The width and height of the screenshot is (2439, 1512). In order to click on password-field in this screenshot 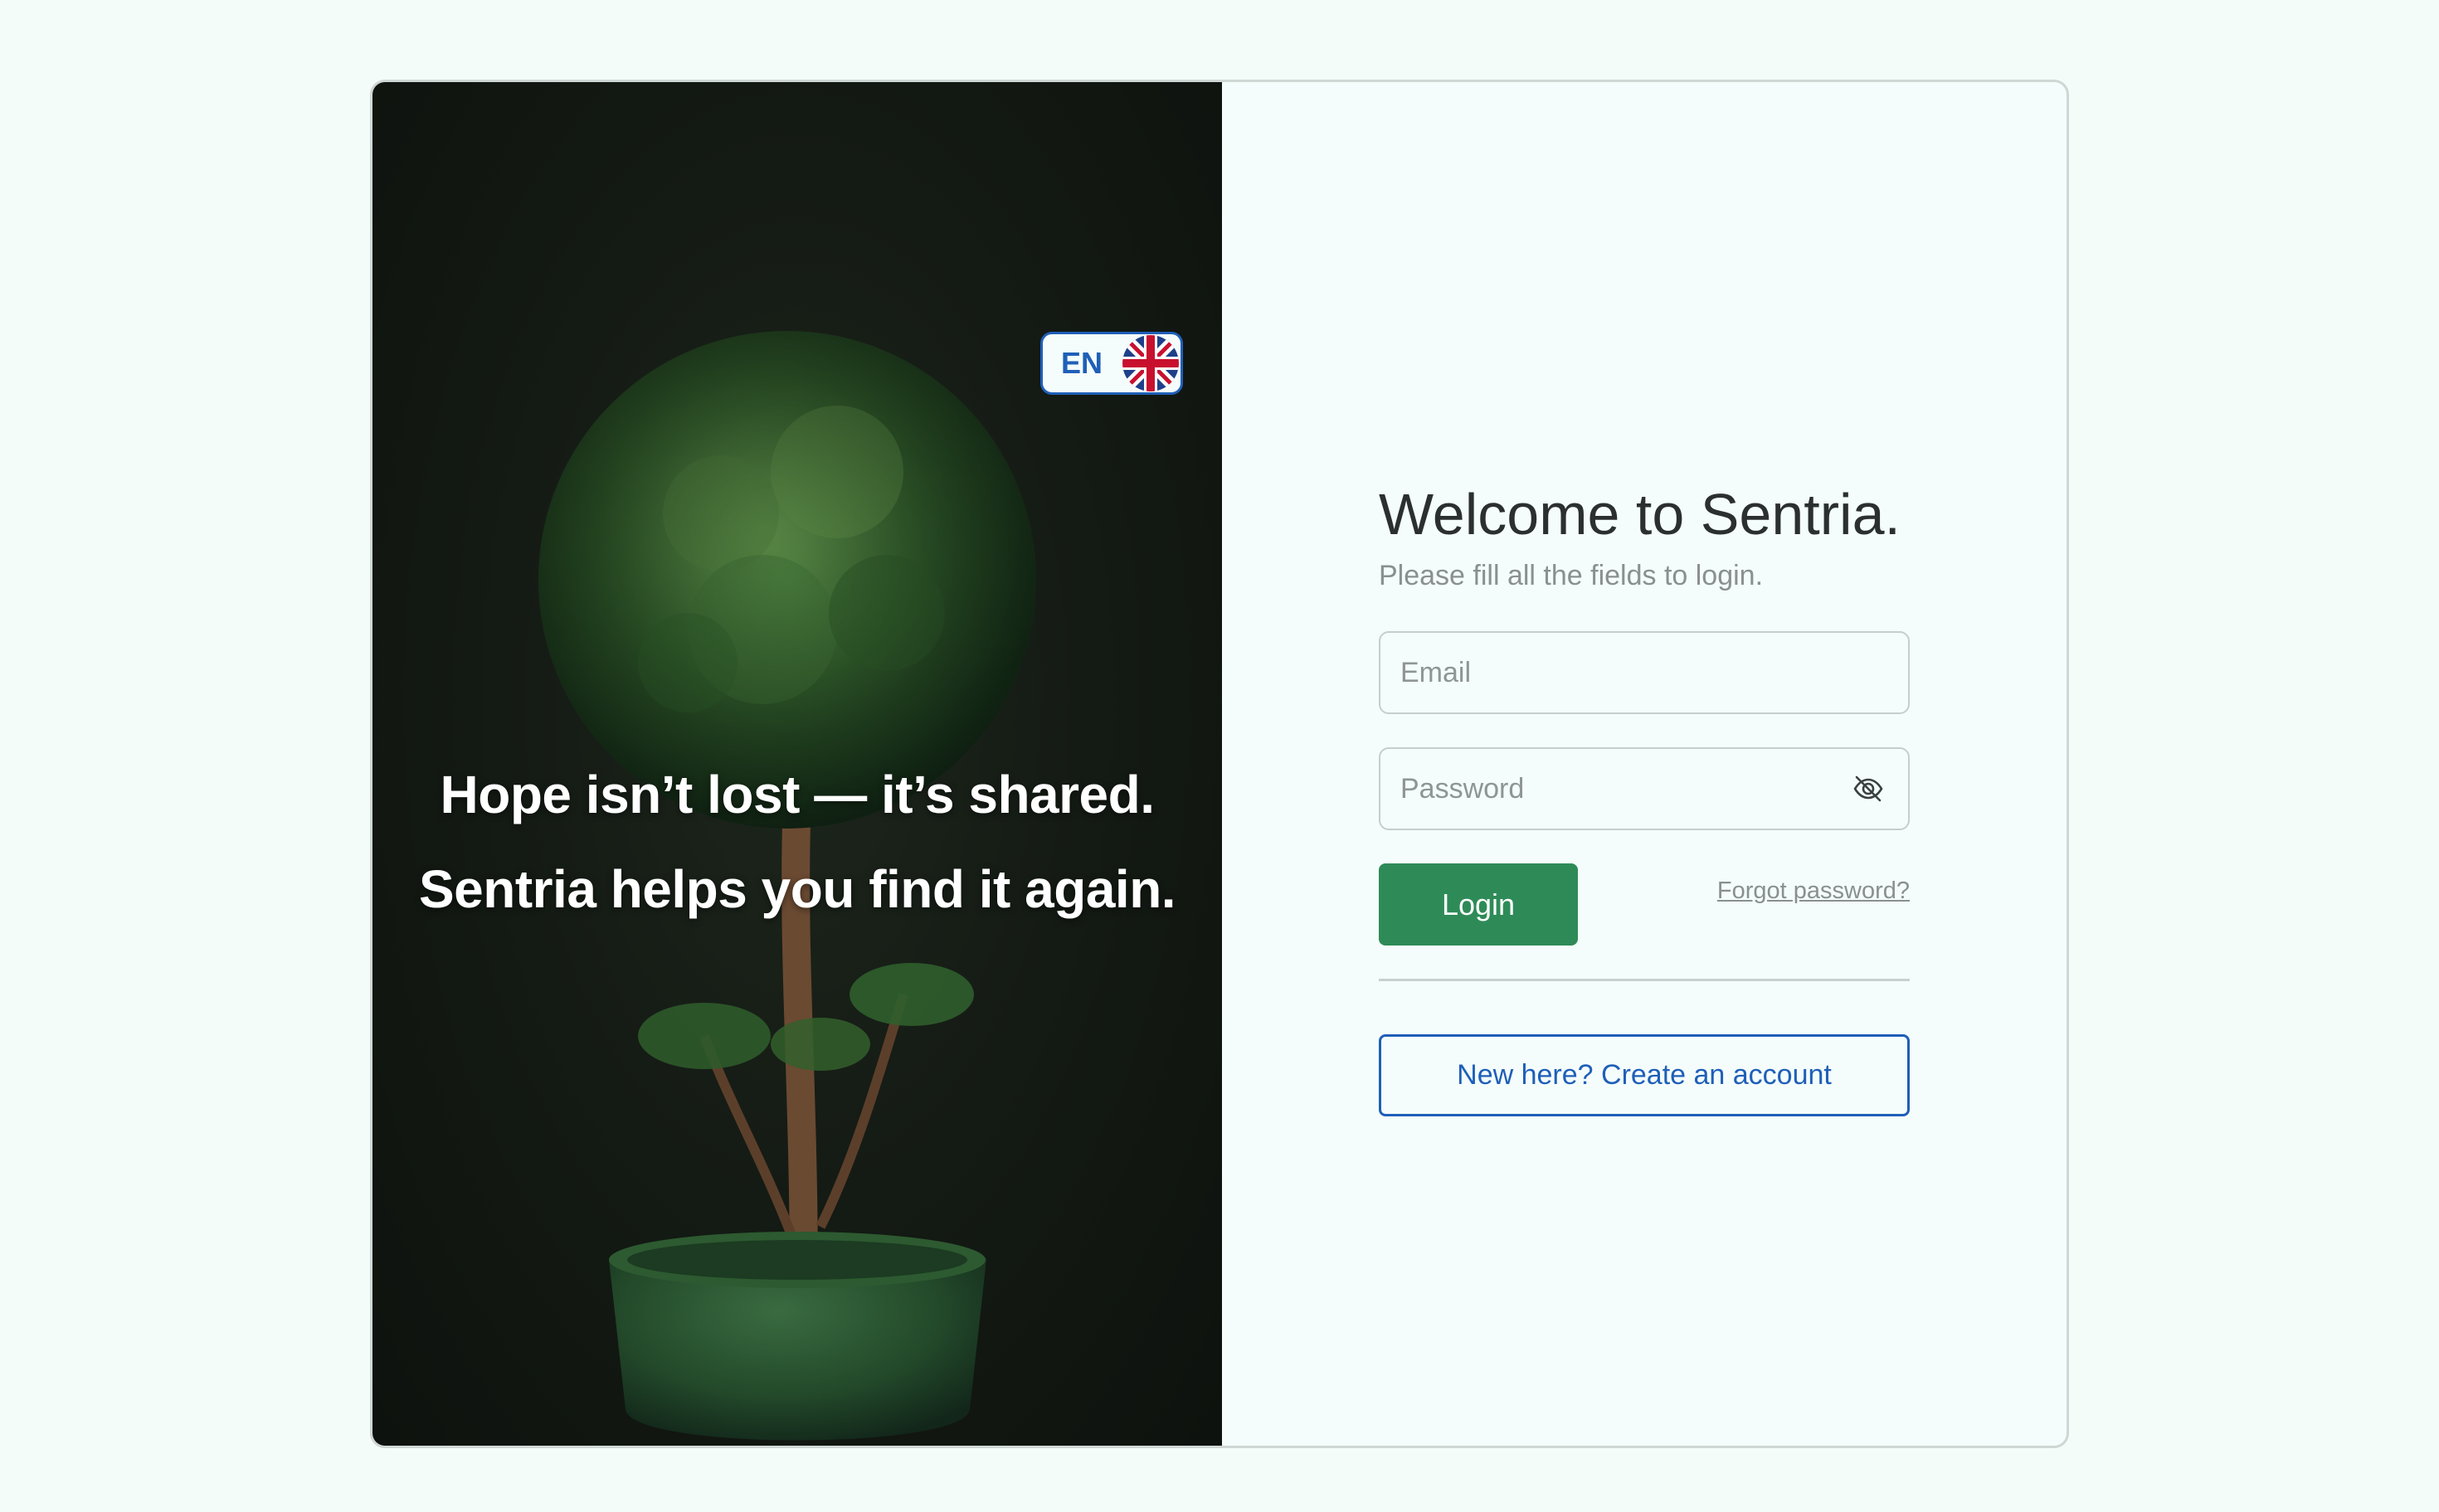, I will do `click(1644, 789)`.